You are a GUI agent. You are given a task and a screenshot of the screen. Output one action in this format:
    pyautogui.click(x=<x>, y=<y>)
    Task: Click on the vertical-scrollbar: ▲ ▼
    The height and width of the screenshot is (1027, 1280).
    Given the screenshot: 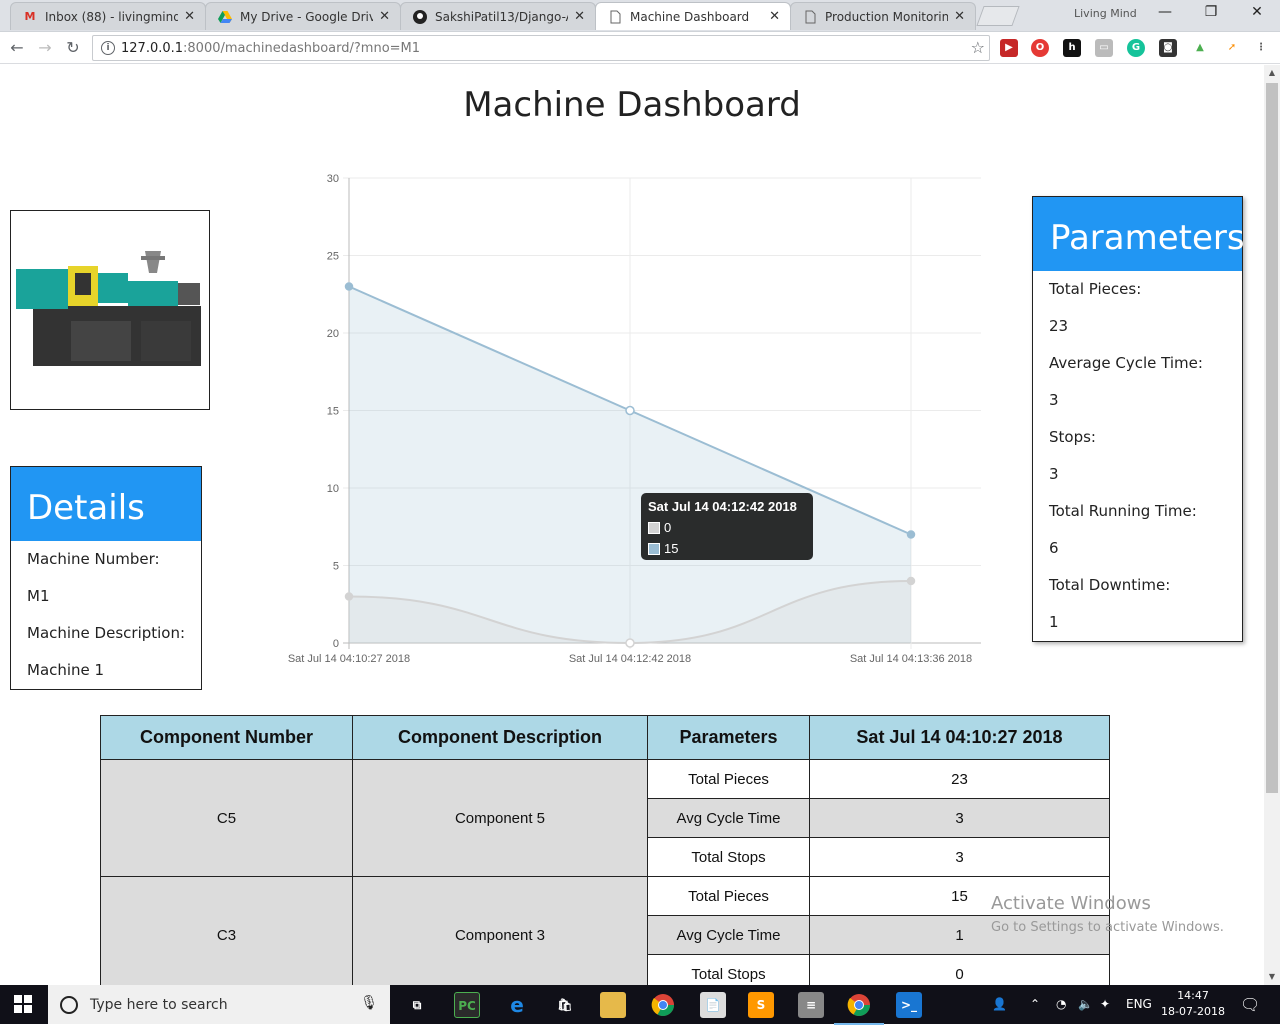 What is the action you would take?
    pyautogui.click(x=1272, y=525)
    